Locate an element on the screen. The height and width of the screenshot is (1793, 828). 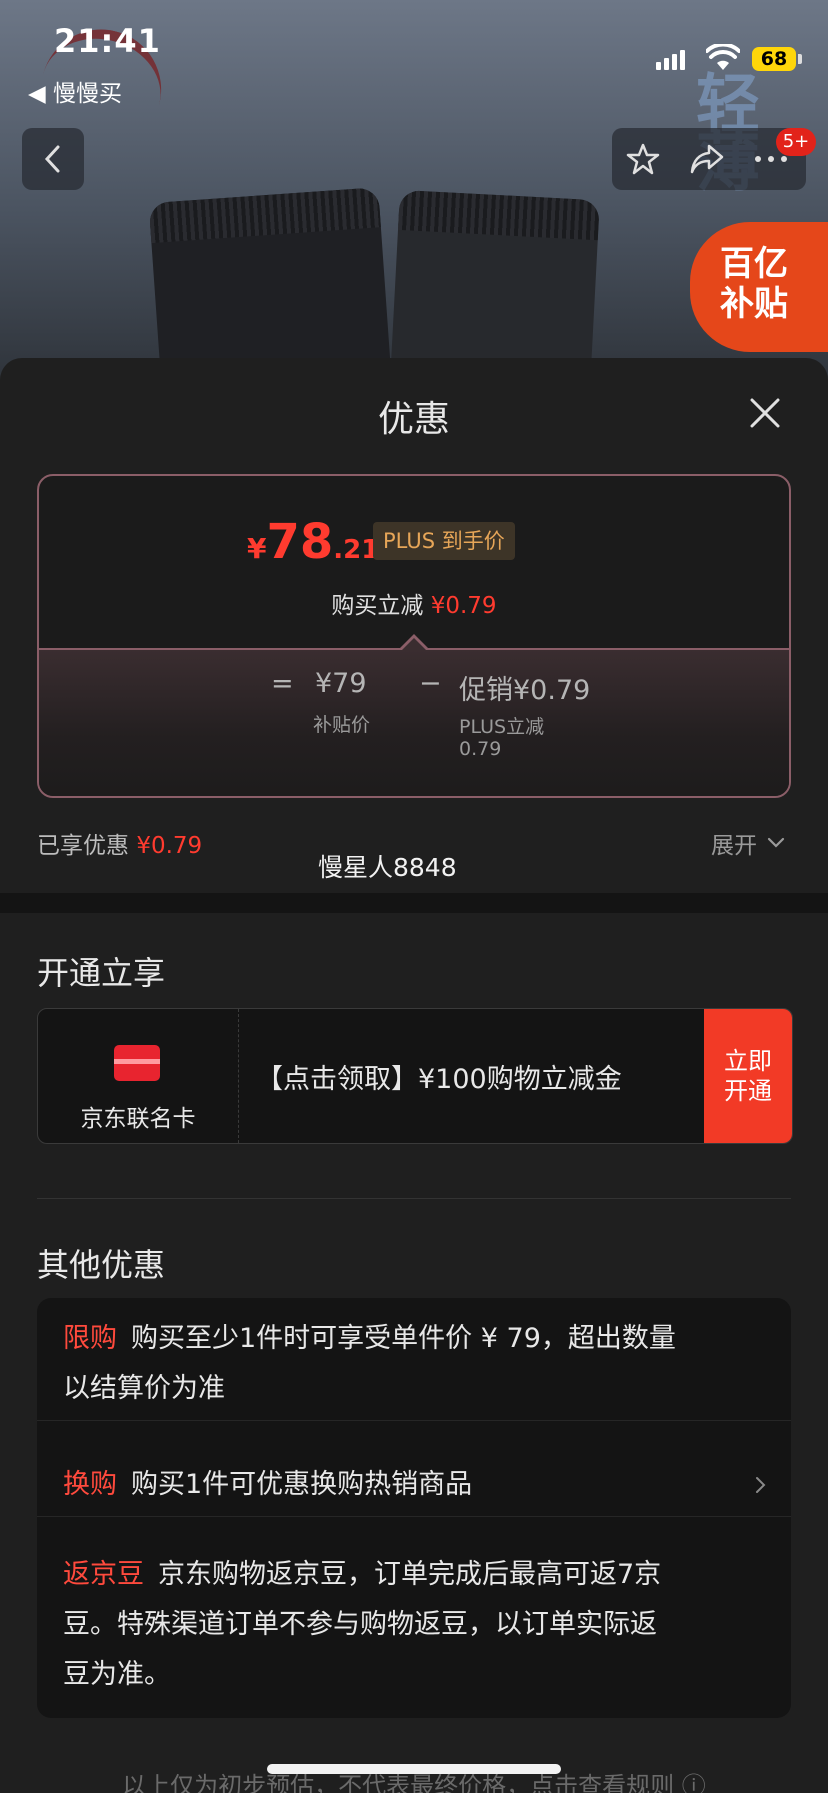
offer-text-cont: 以结算价为准 is located at coordinates (144, 1388).